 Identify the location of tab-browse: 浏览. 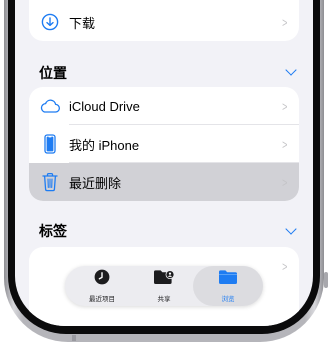
(228, 286).